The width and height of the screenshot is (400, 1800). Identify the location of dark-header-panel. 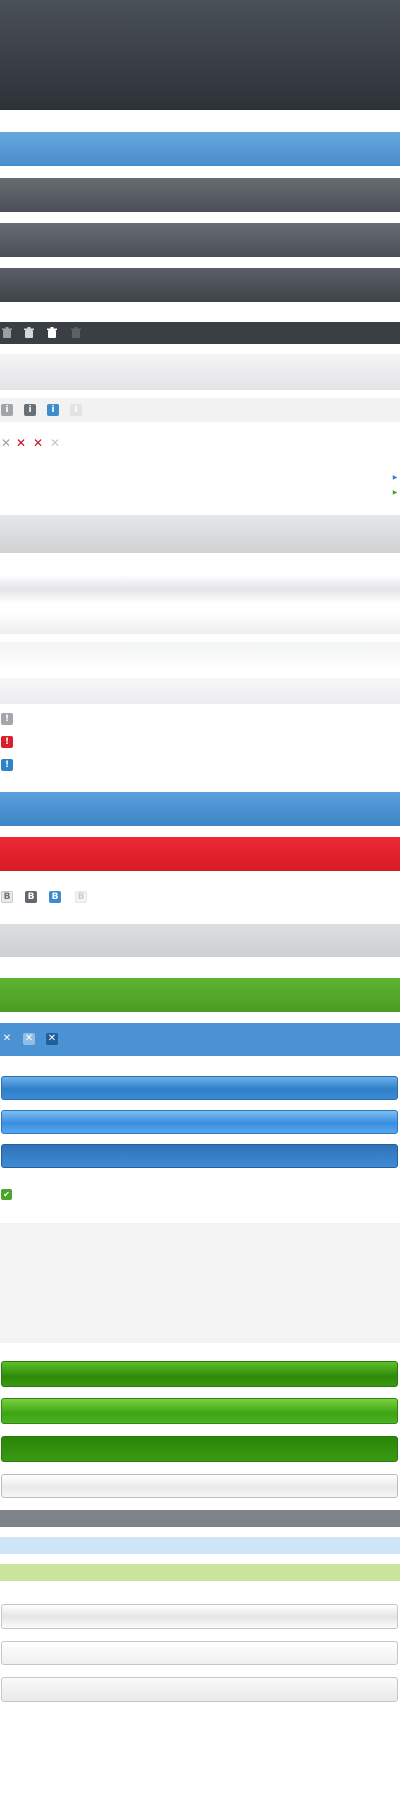
(200, 55).